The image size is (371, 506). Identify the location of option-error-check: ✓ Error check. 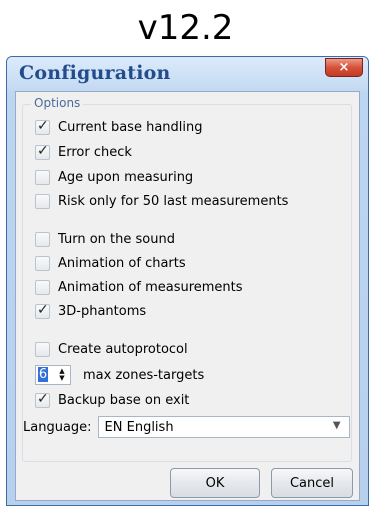
(83, 152).